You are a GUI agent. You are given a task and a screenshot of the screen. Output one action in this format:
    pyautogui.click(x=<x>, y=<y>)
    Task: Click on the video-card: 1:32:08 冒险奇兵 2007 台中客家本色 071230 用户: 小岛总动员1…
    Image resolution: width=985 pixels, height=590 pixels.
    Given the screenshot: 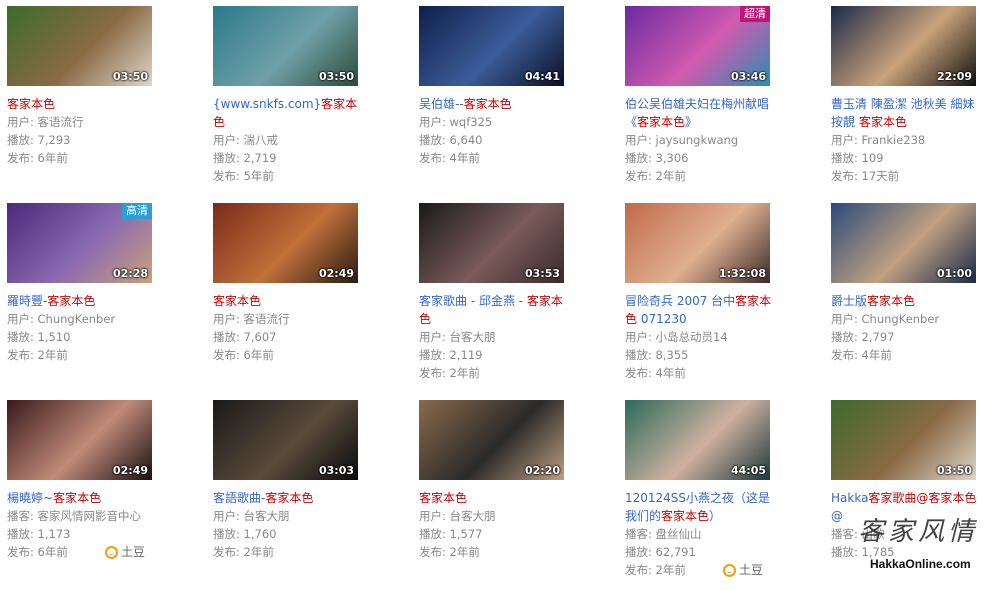 What is the action you would take?
    pyautogui.click(x=700, y=298)
    